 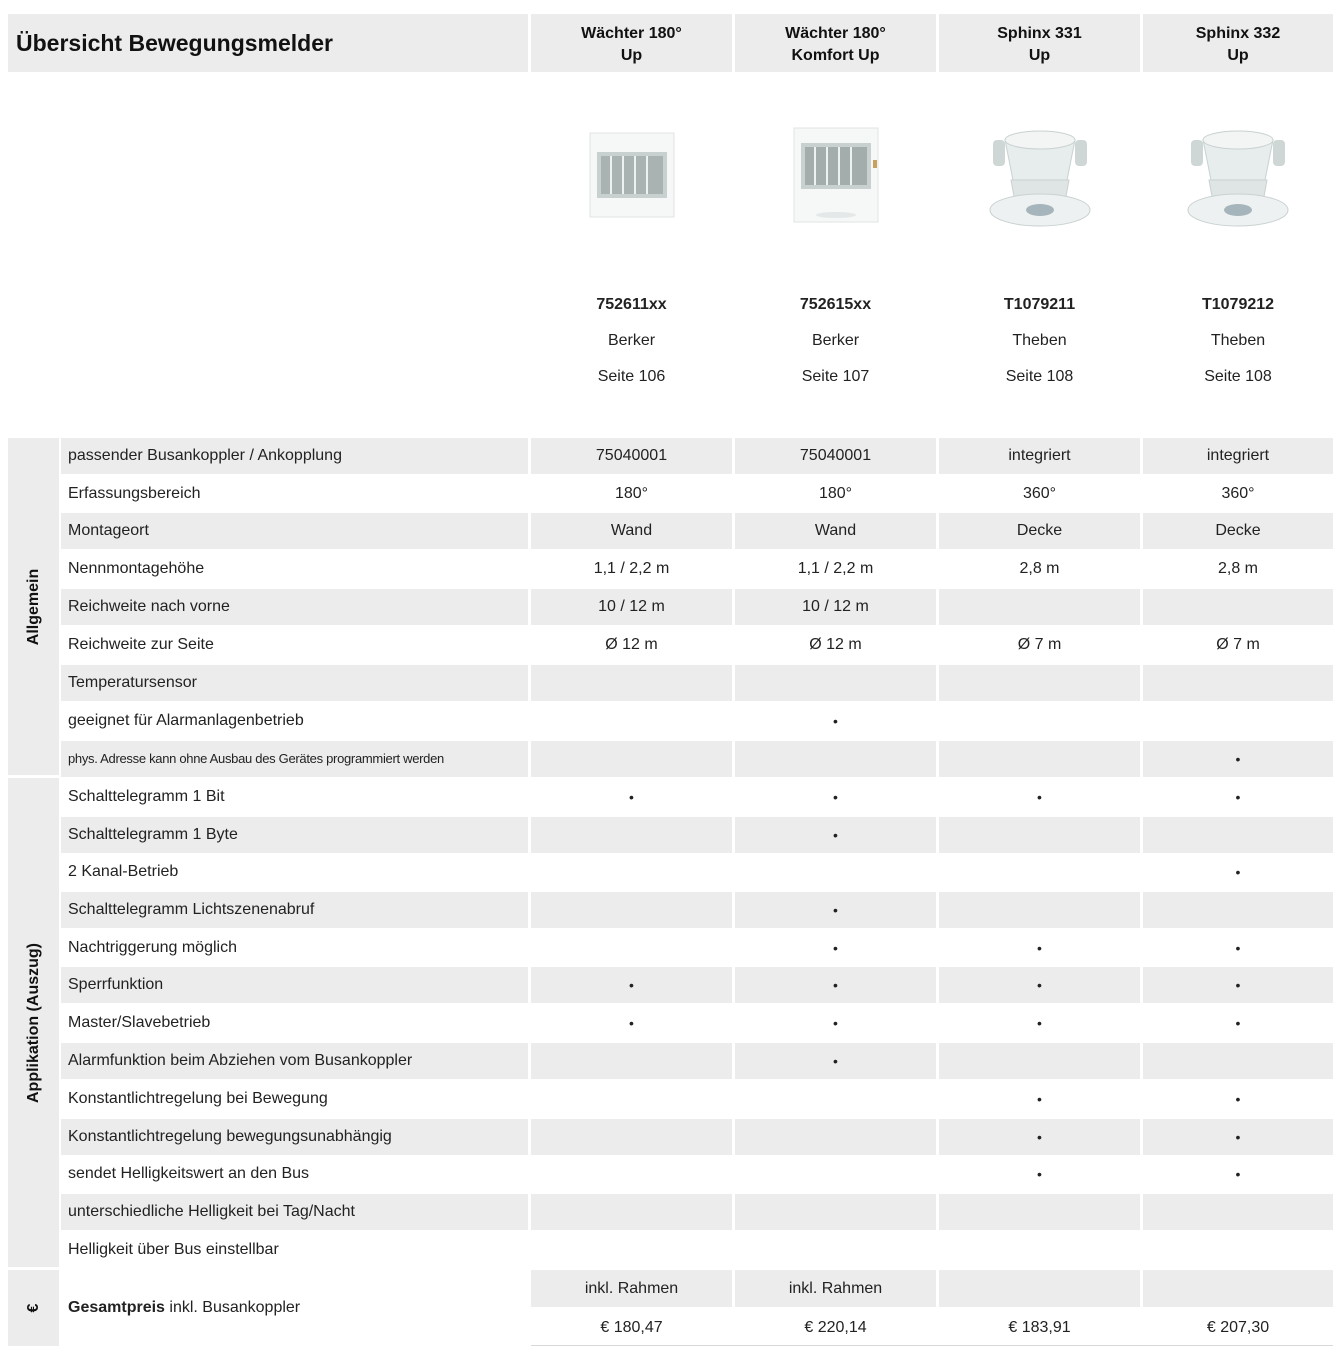 I want to click on table-row: Schalttelegramm 1 Bit • • • •, so click(x=697, y=797).